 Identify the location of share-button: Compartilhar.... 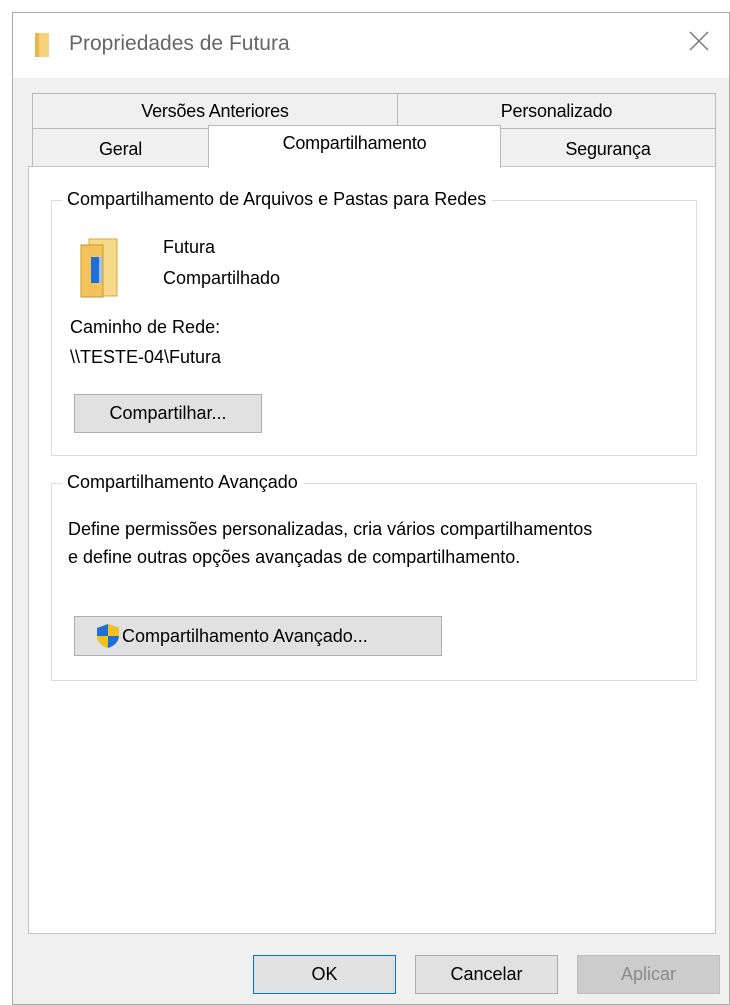
(168, 413).